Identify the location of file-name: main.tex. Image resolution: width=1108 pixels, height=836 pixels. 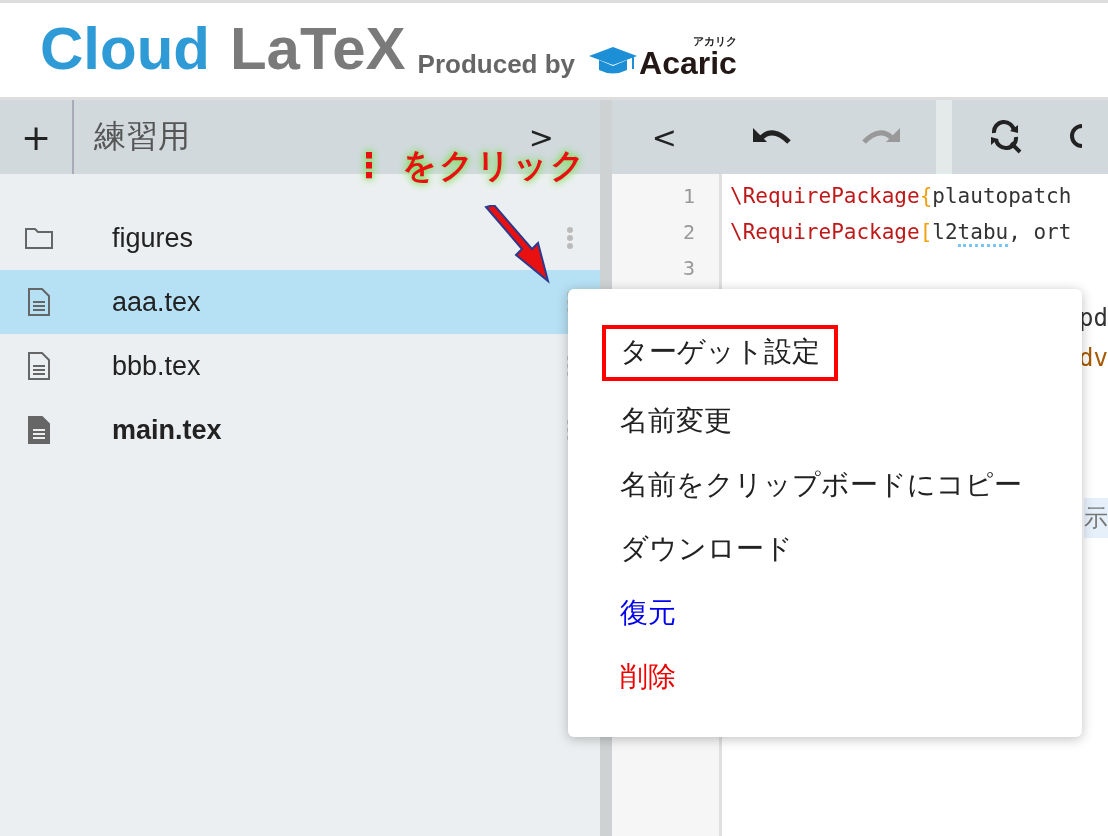
(167, 430).